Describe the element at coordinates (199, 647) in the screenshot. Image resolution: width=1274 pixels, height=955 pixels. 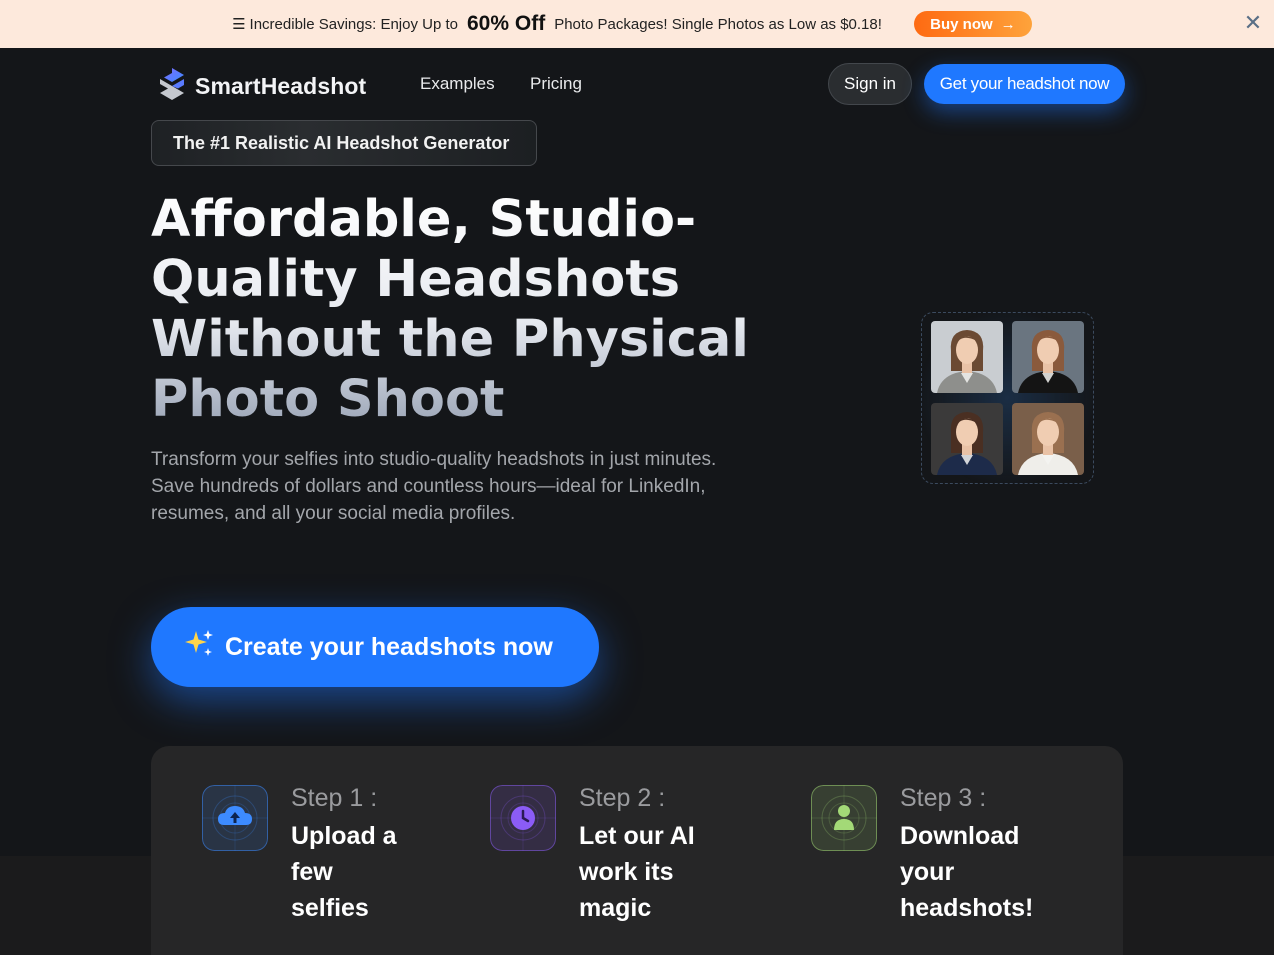
I see `sparkles-icon` at that location.